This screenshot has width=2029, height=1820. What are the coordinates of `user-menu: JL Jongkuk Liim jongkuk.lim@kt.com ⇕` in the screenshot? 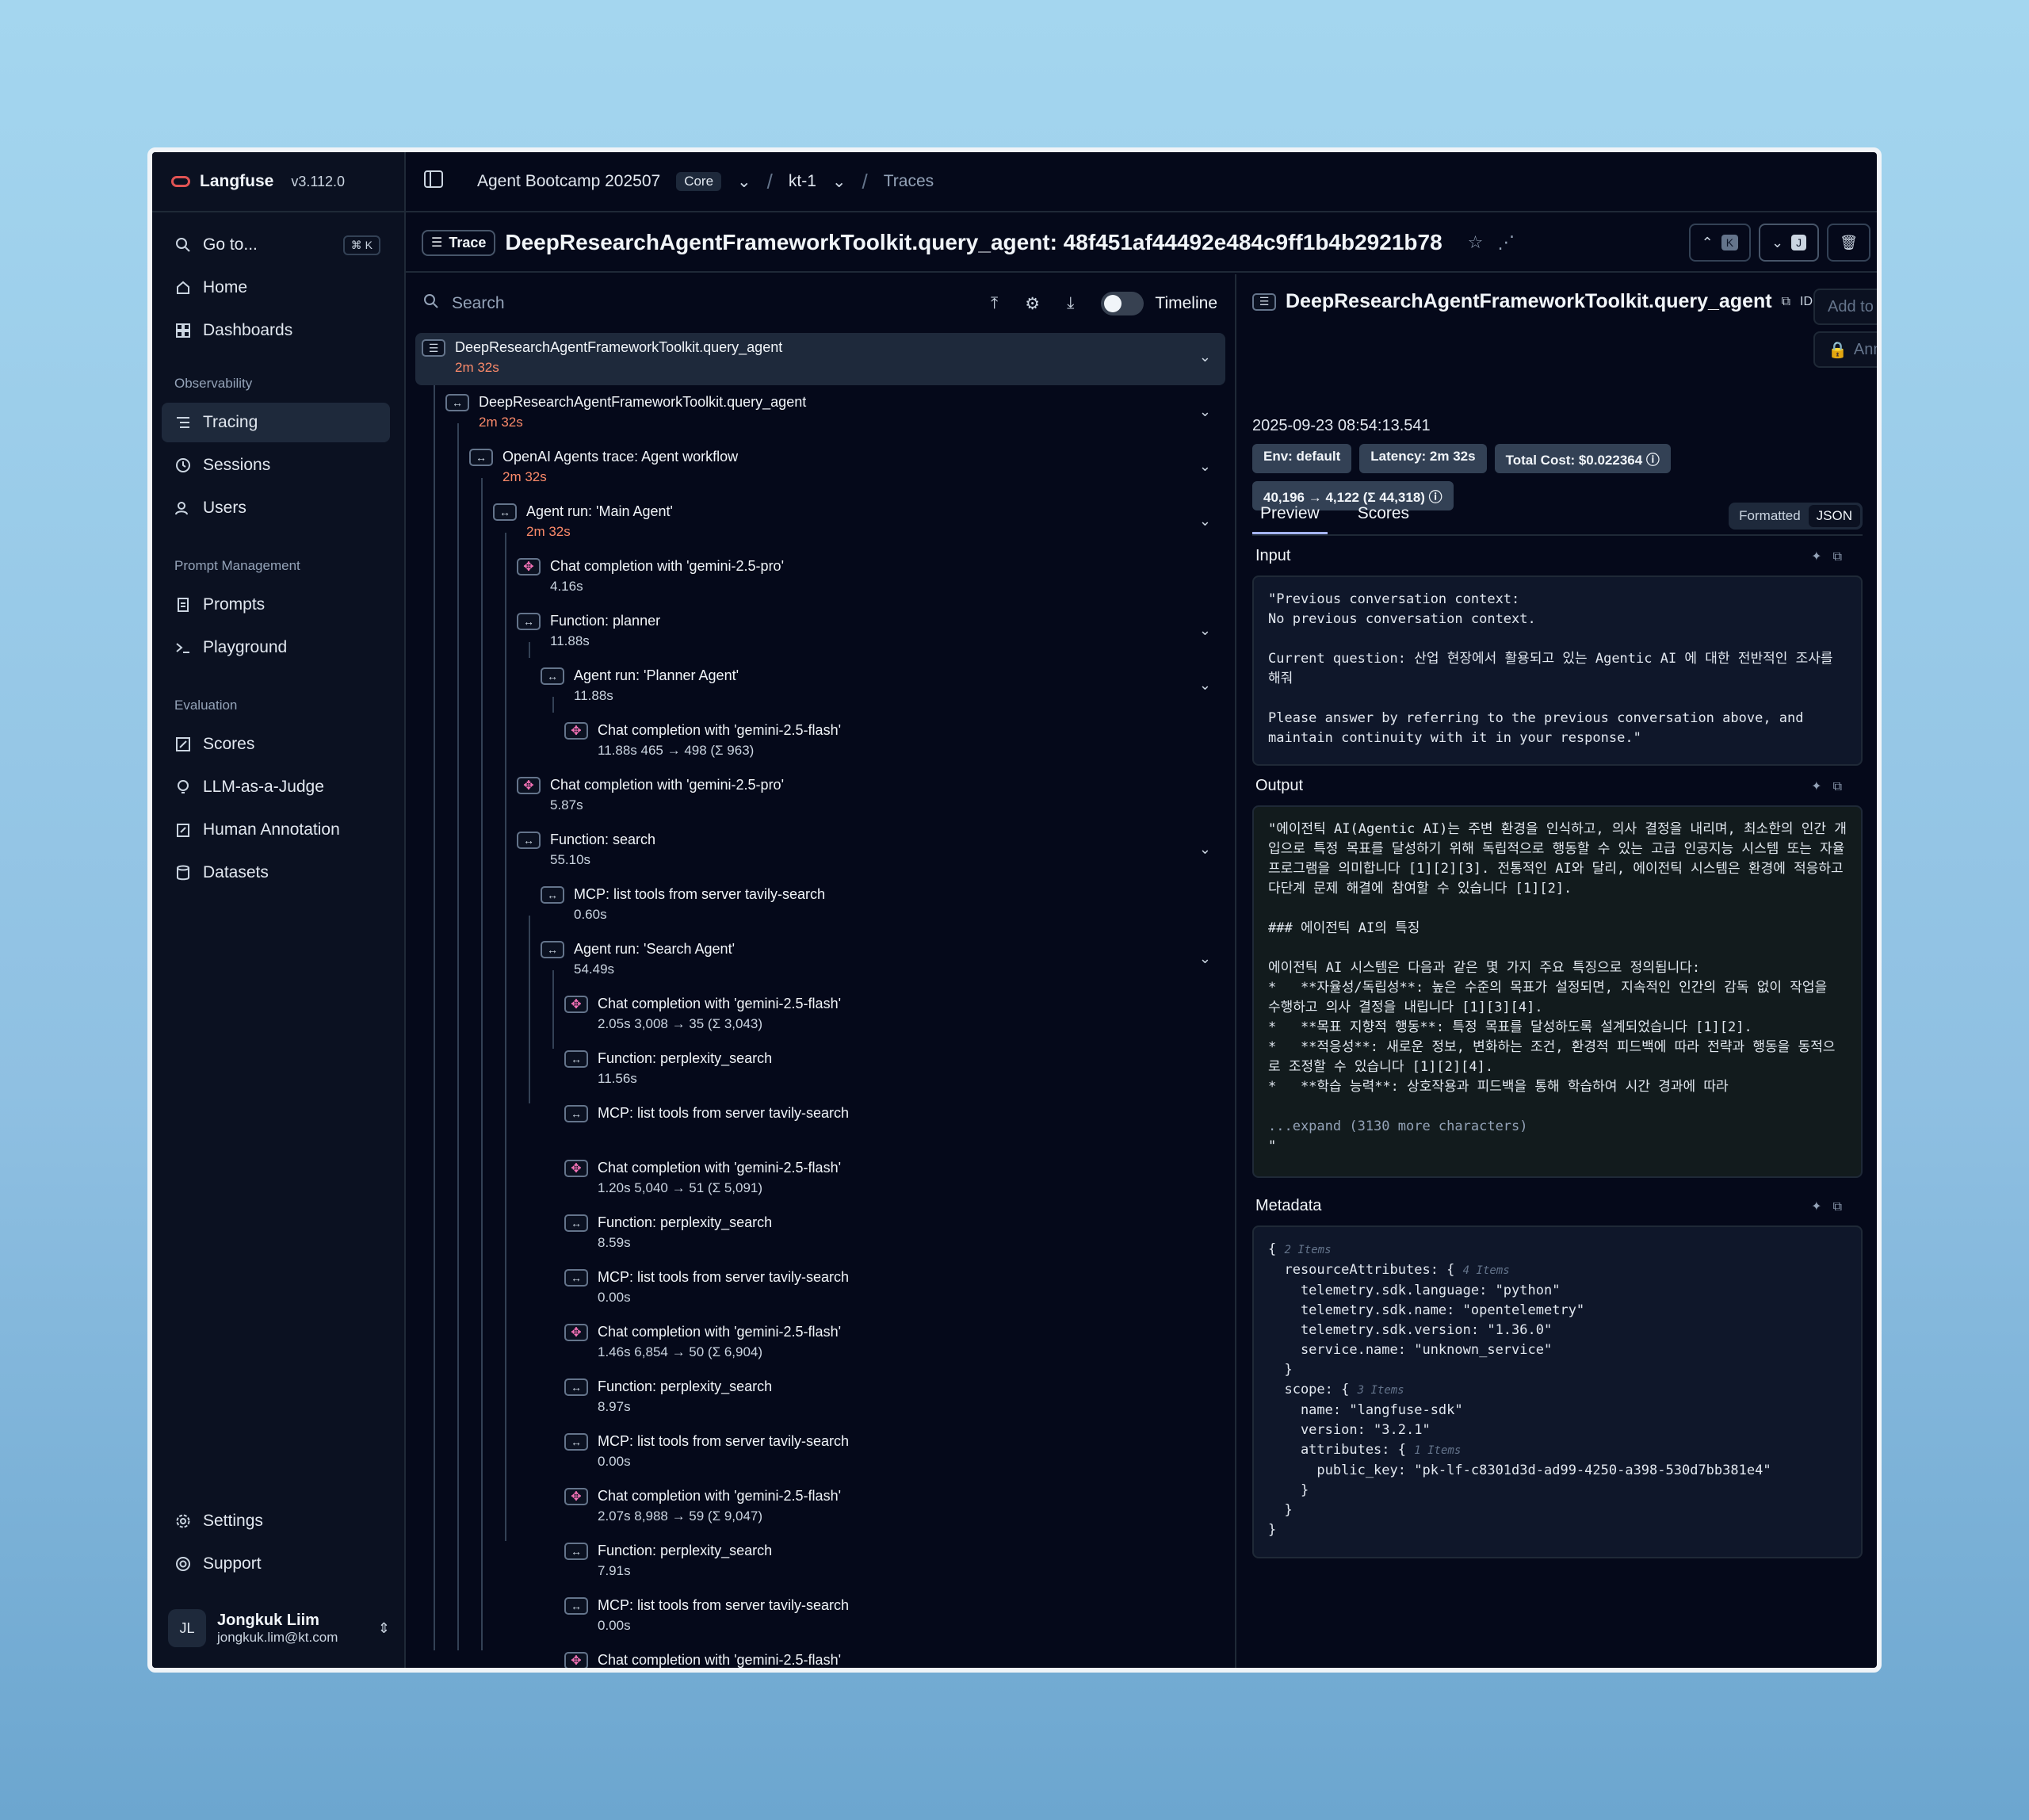 It's located at (279, 1628).